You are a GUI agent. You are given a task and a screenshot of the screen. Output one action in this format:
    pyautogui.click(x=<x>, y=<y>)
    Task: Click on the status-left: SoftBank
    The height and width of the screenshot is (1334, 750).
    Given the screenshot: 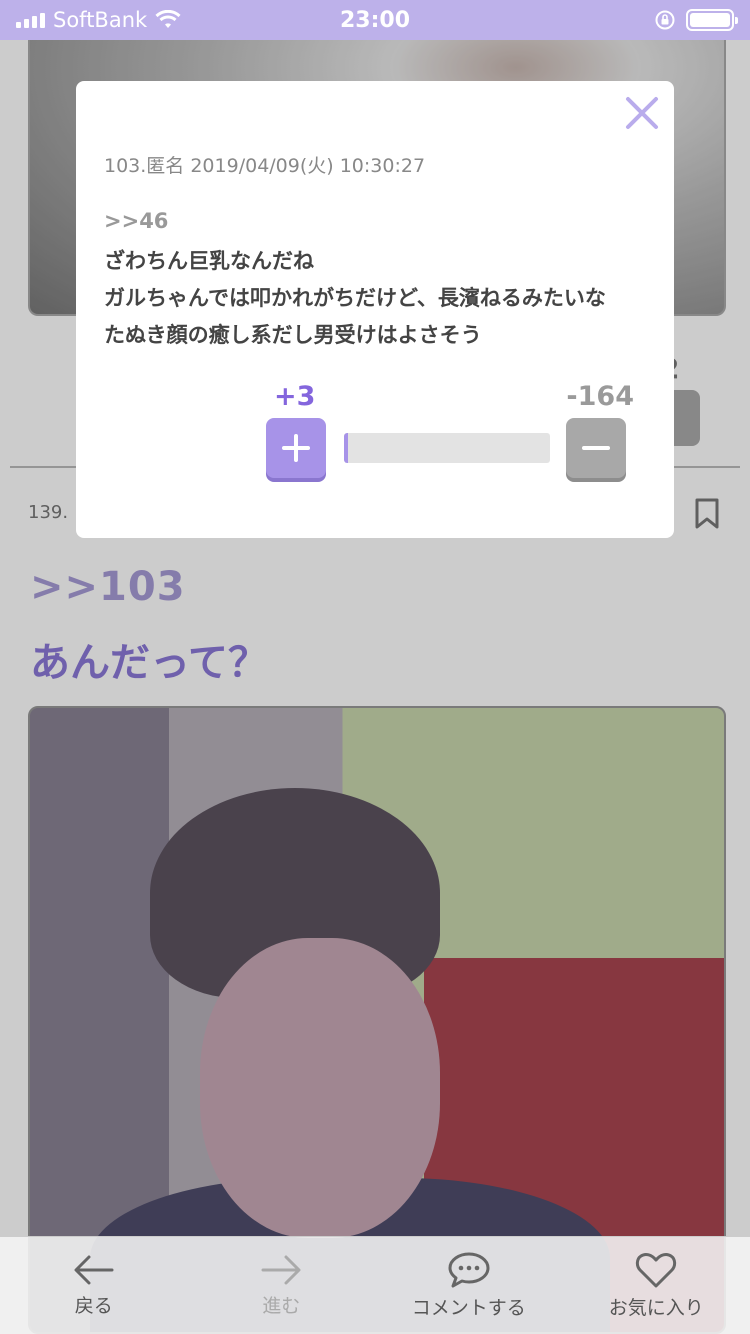 What is the action you would take?
    pyautogui.click(x=98, y=20)
    